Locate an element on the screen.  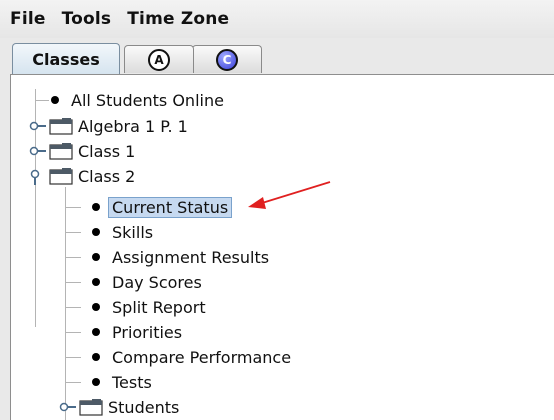
tab-a: A is located at coordinates (159, 59).